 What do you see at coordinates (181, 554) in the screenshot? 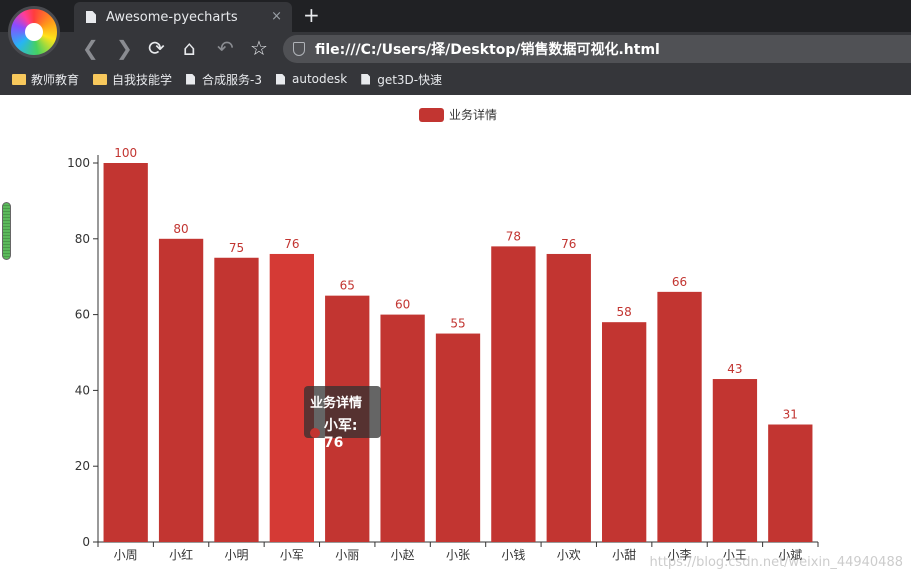
I see `x-tick-label: 小红` at bounding box center [181, 554].